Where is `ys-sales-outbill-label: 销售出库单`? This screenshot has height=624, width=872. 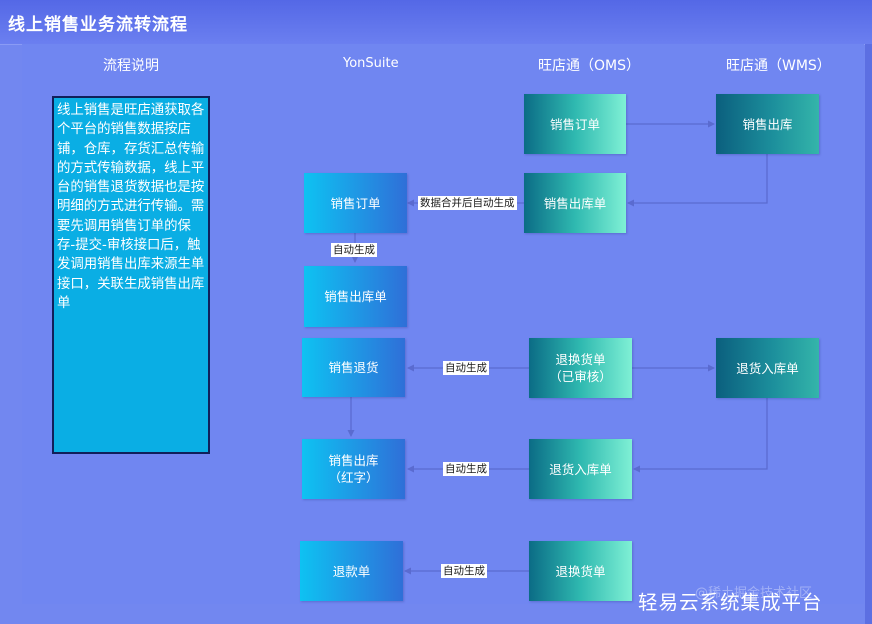
ys-sales-outbill-label: 销售出库单 is located at coordinates (355, 296).